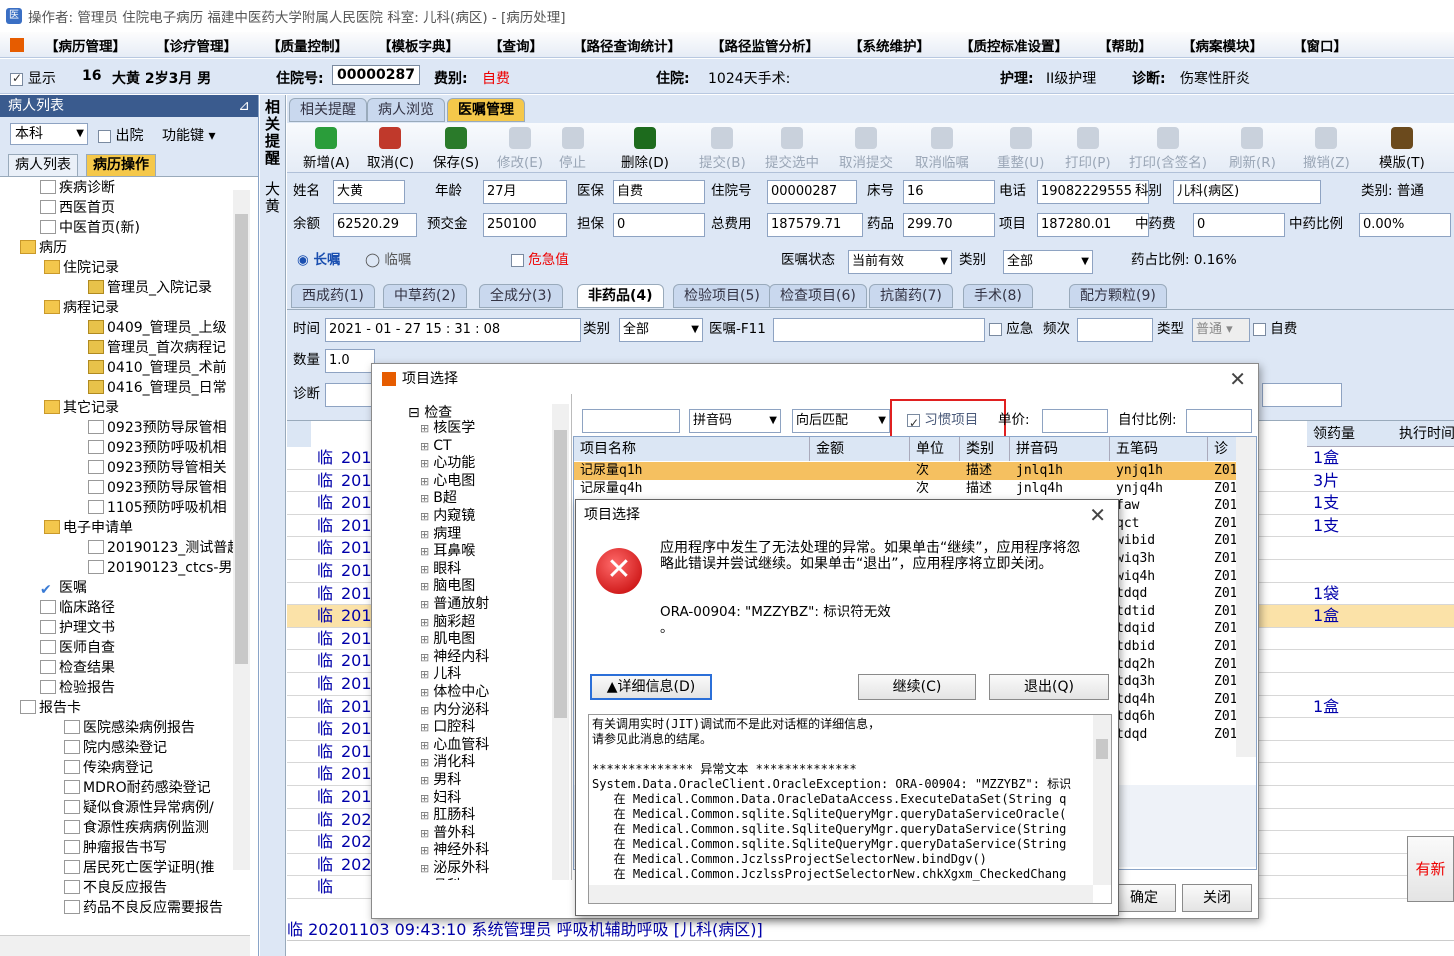  What do you see at coordinates (120, 135) in the screenshot?
I see `discharge-checkbox: 出院` at bounding box center [120, 135].